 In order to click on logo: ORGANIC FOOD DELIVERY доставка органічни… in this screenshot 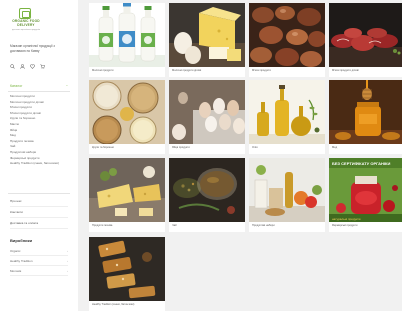, I will do `click(25, 23)`.